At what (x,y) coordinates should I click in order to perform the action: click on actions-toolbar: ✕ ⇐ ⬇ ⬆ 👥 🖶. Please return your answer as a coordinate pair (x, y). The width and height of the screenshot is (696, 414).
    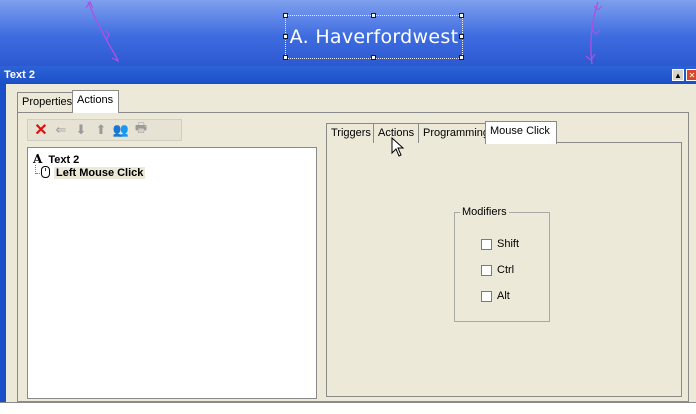
    Looking at the image, I should click on (104, 130).